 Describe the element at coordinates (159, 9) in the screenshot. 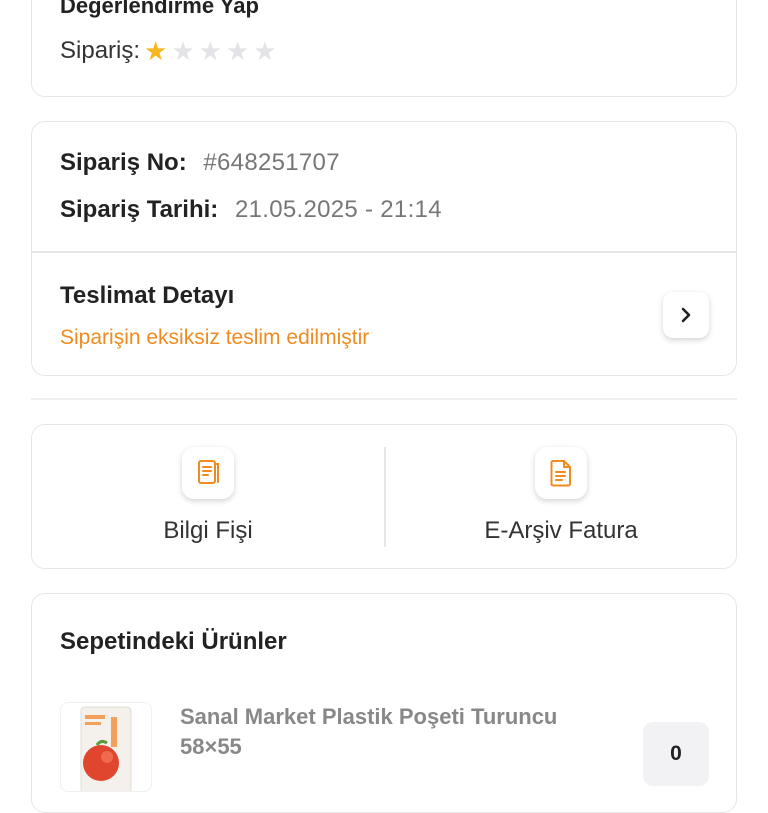

I see `rating-title: Değerlendirme Yap` at that location.